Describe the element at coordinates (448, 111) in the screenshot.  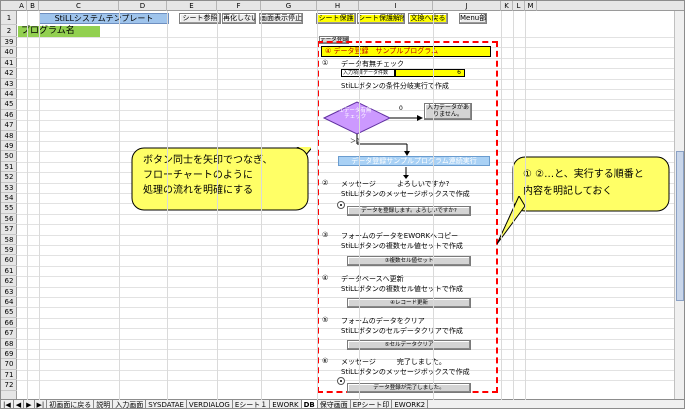
I see `no-data-button: 入力データがあ りません。` at that location.